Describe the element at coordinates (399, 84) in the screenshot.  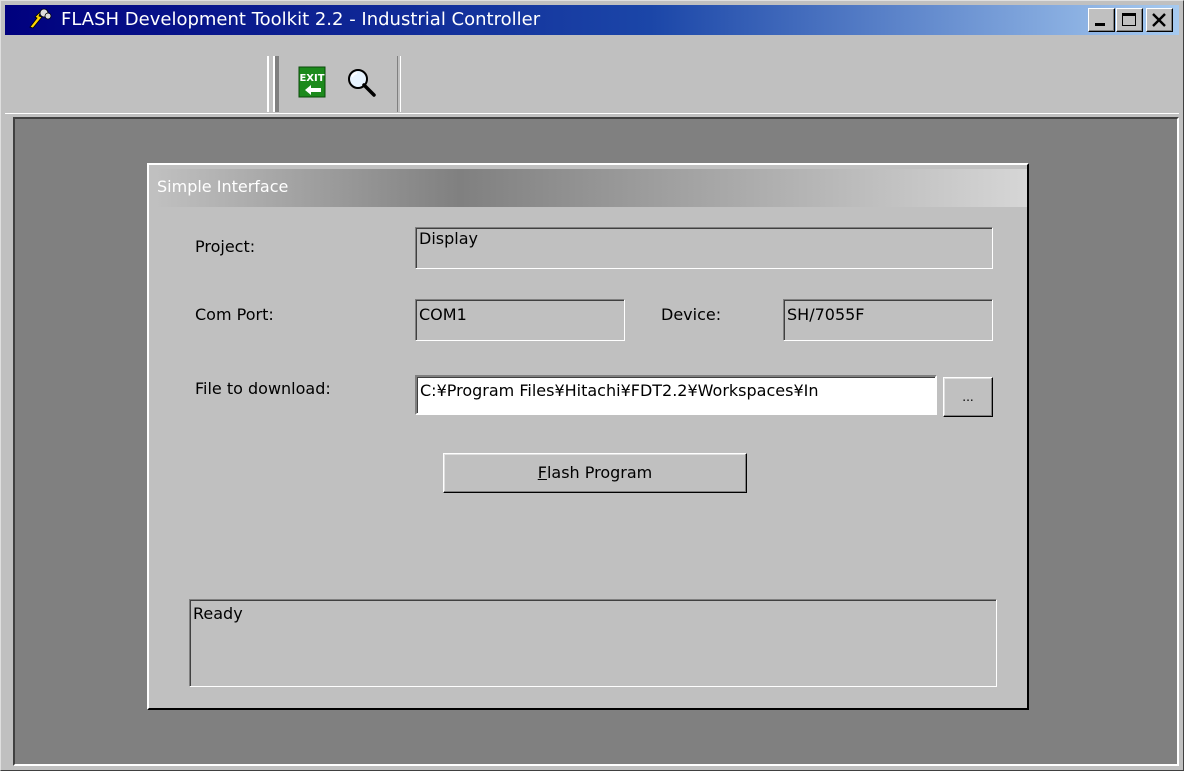
I see `toolbar-separator` at that location.